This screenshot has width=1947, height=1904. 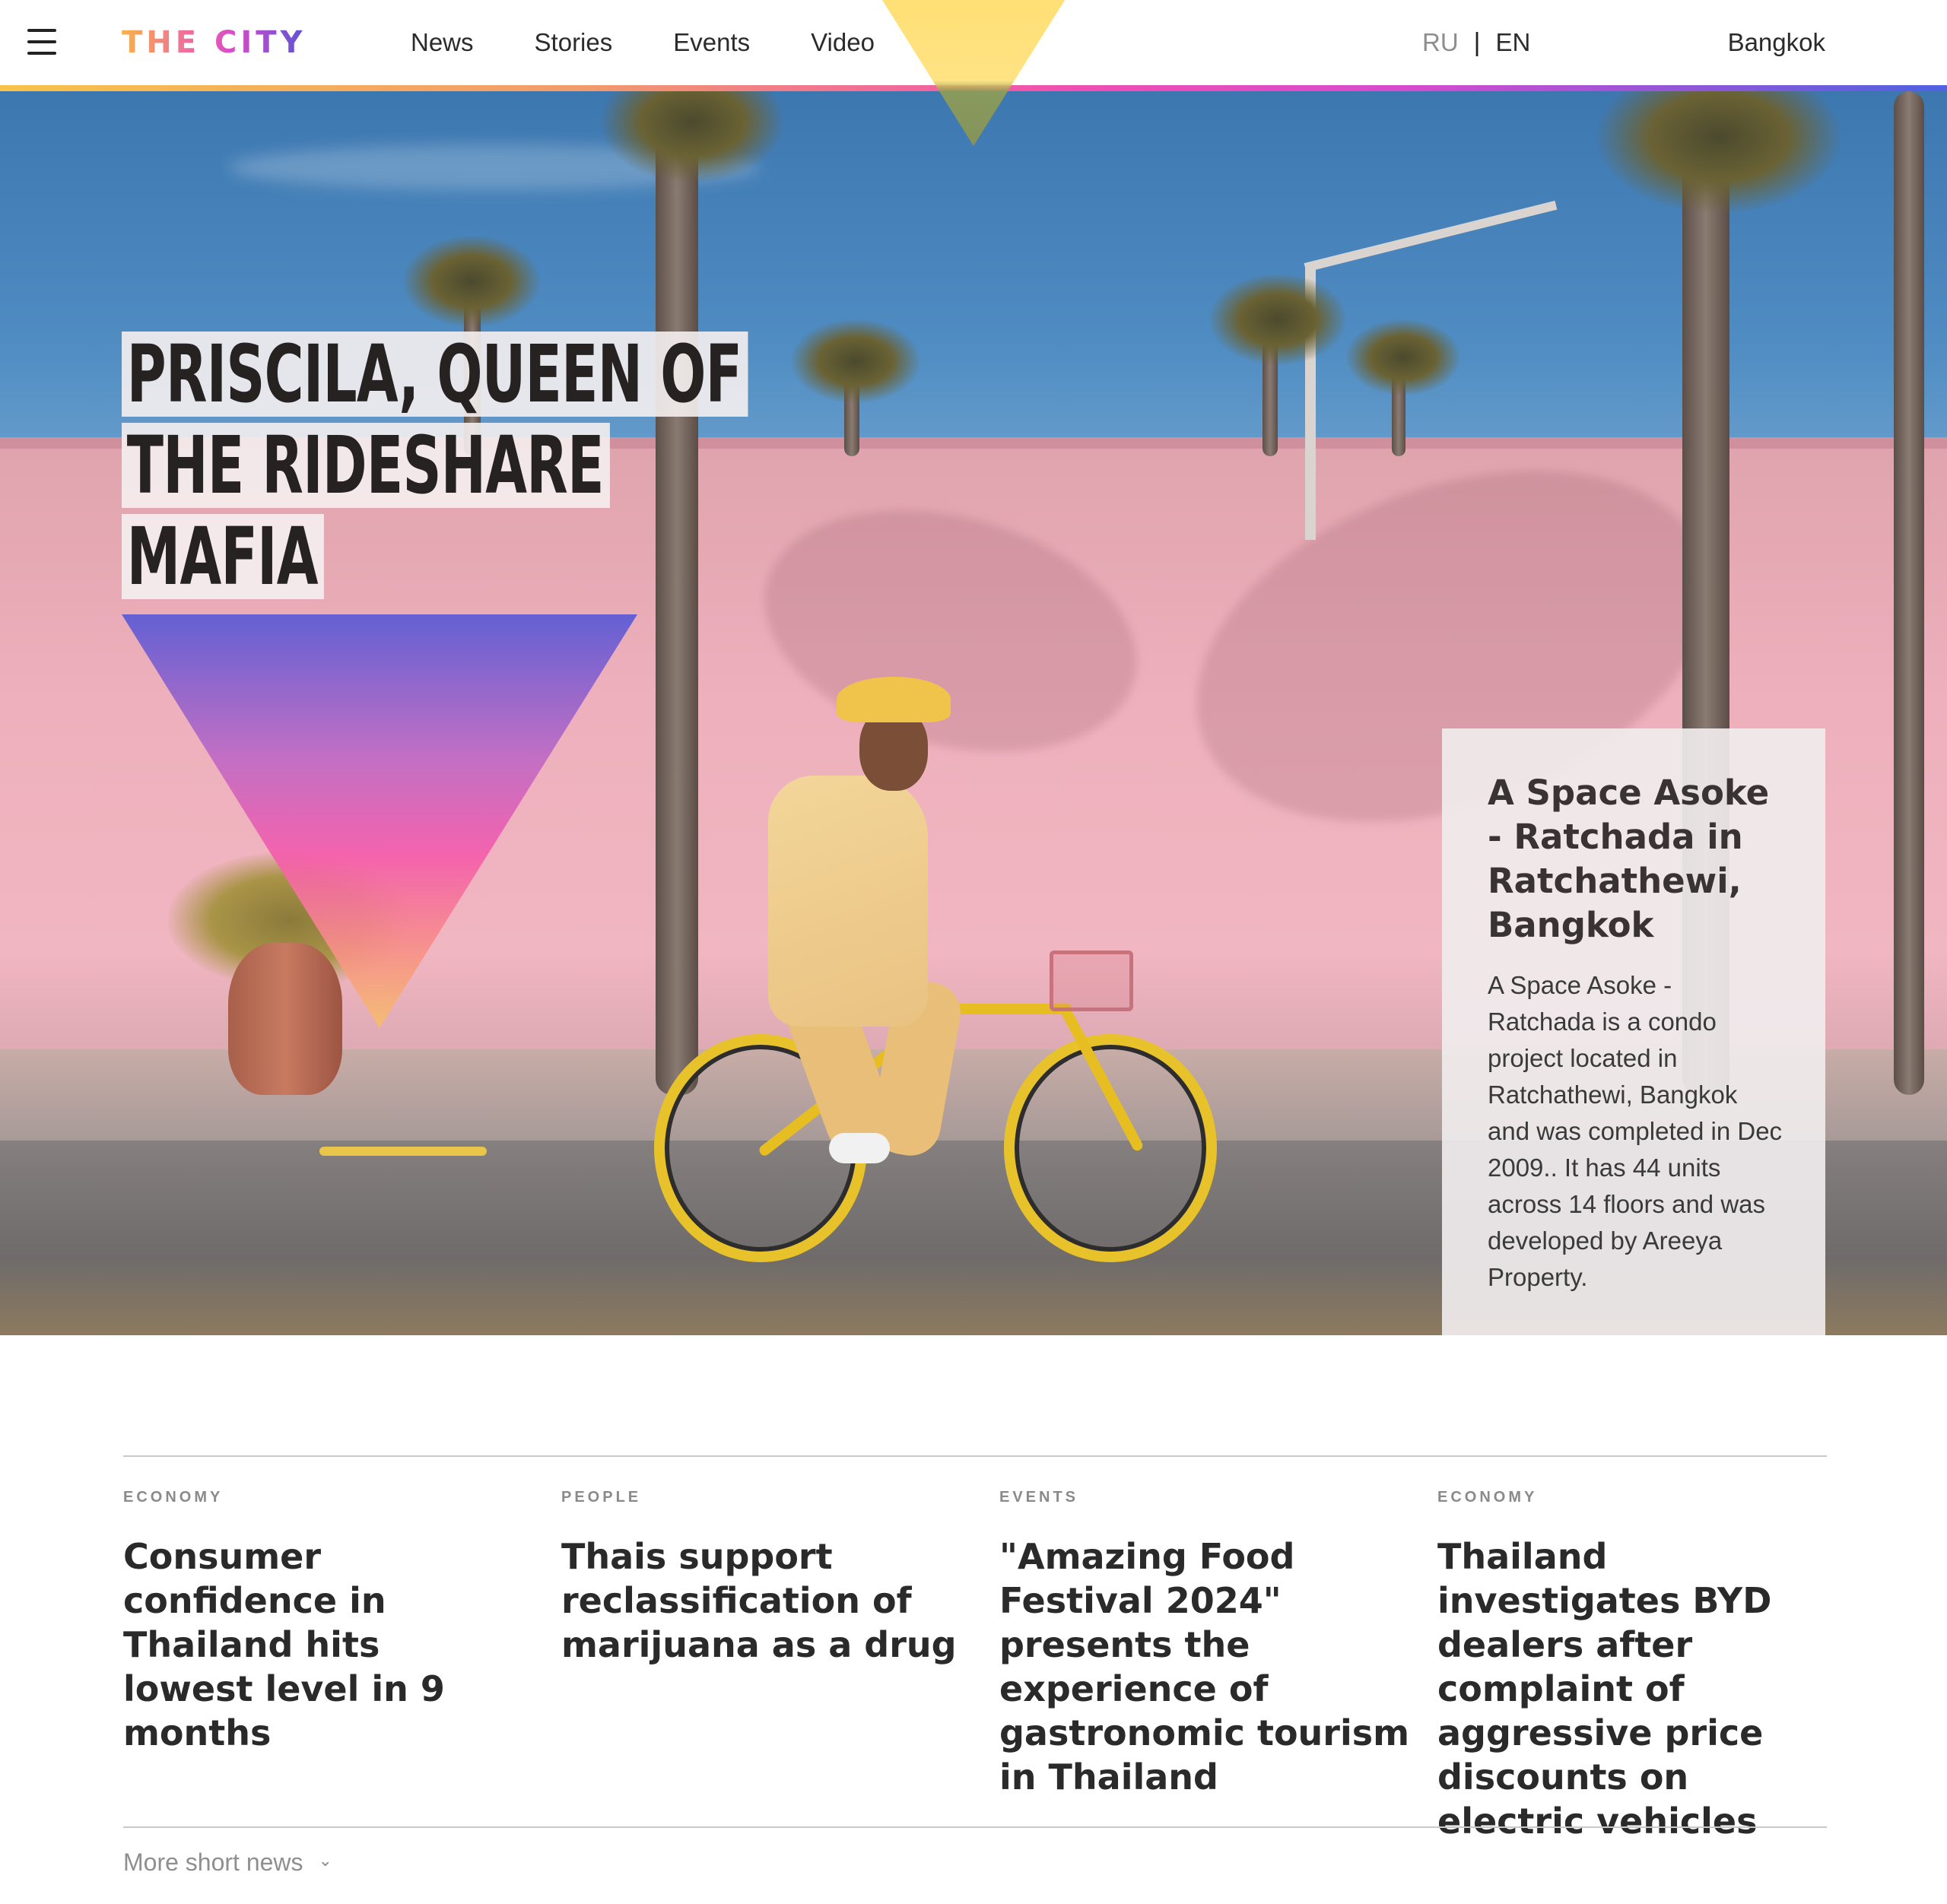 I want to click on language-switcher: RU | EN, so click(x=1476, y=42).